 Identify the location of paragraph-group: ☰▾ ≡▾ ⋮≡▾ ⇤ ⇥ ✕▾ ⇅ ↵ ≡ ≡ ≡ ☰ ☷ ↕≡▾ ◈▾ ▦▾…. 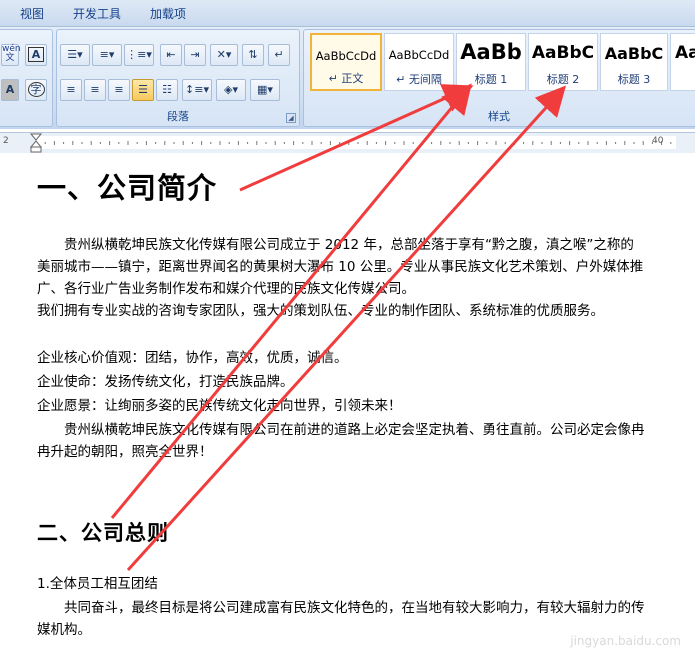
(178, 78).